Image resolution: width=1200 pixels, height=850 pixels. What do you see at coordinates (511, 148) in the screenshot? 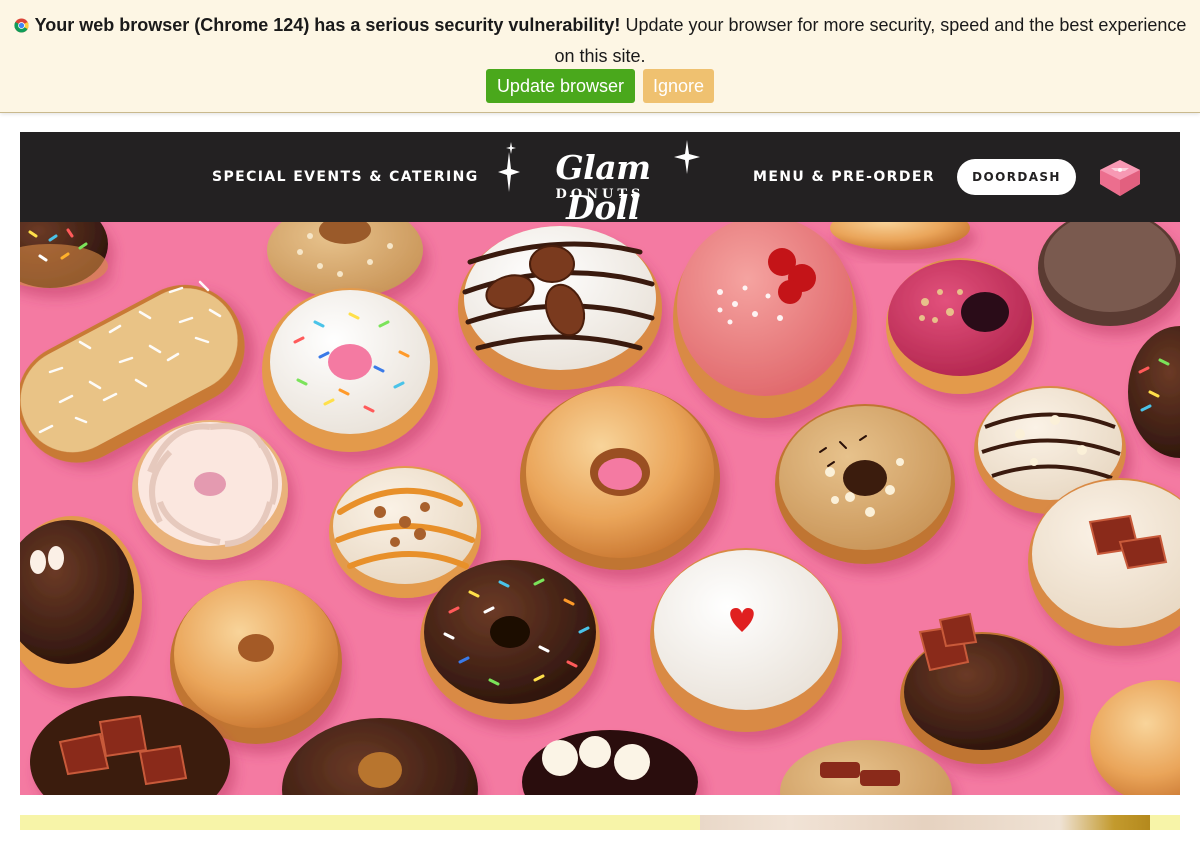
I see `sparkle-small-left-icon` at bounding box center [511, 148].